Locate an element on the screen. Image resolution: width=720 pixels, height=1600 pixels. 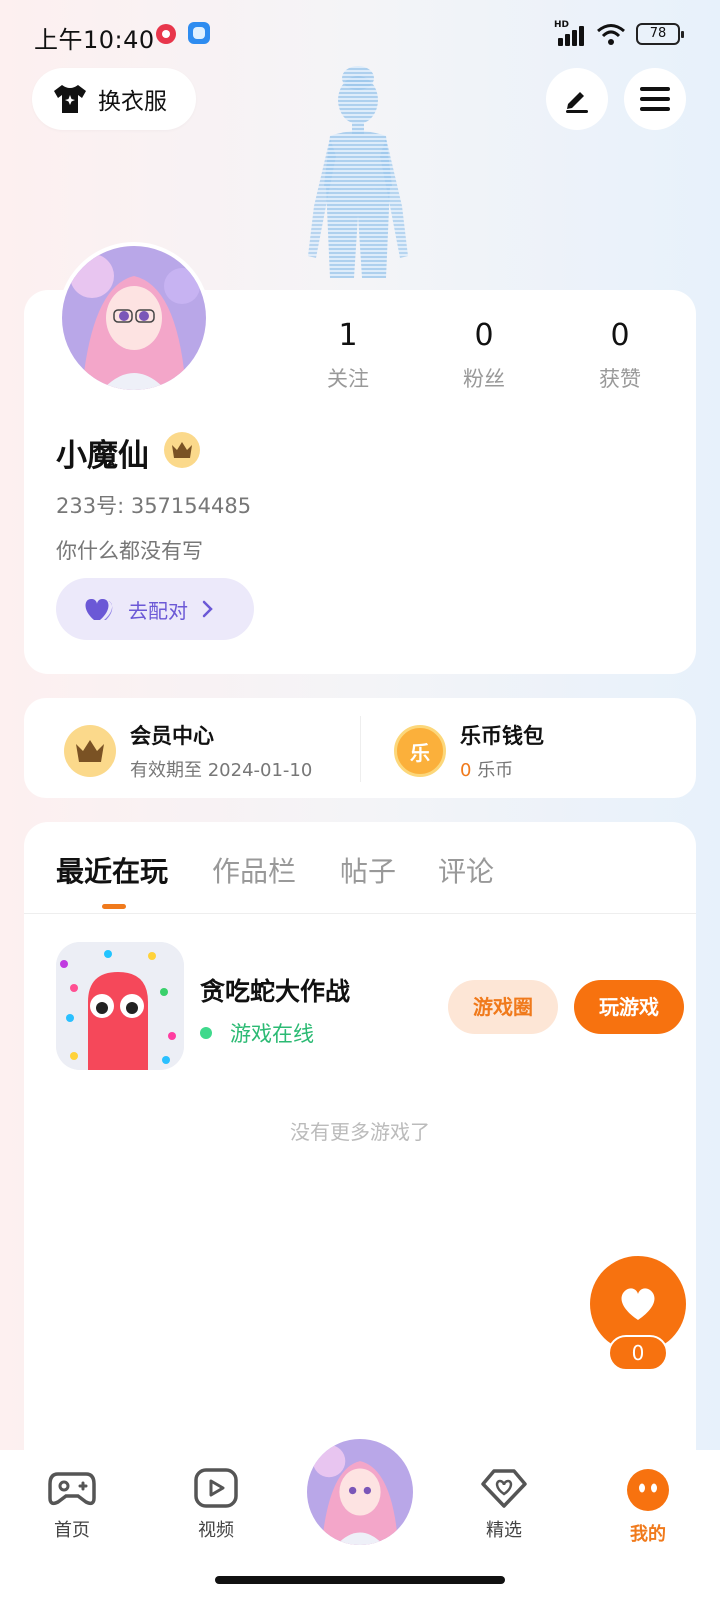
tab-bar: 最近在玩 作品栏 帖子 评论 is located at coordinates (360, 868).